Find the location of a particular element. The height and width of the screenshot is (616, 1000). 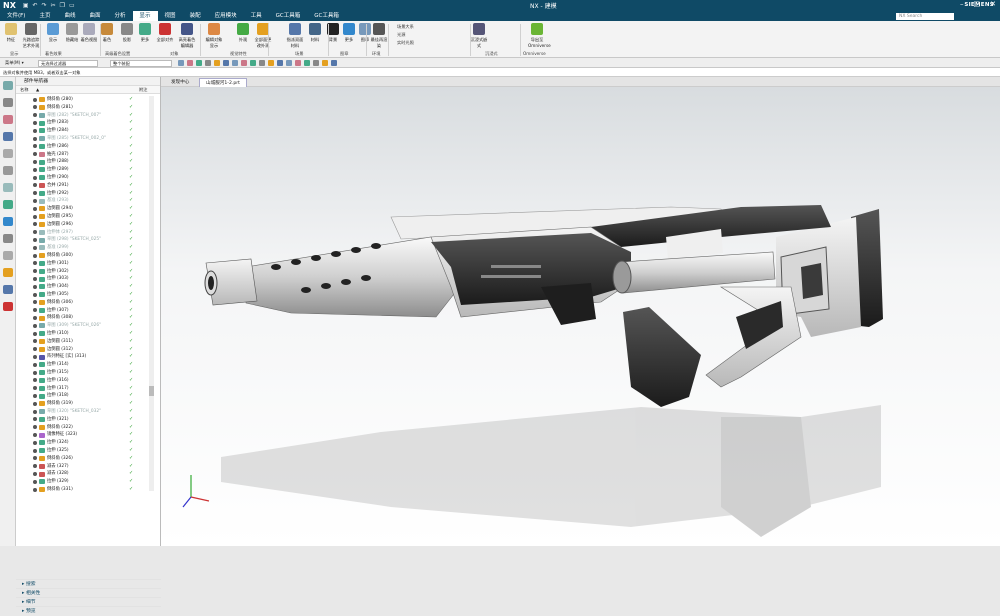

ribbon-button-8: 全部对齐 is located at coordinates (165, 33).